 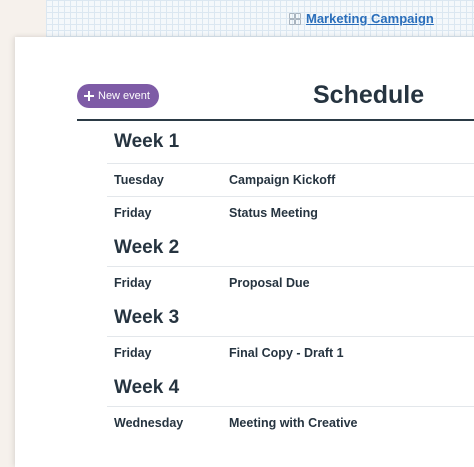 I want to click on week-heading: Week 4, so click(x=290, y=388).